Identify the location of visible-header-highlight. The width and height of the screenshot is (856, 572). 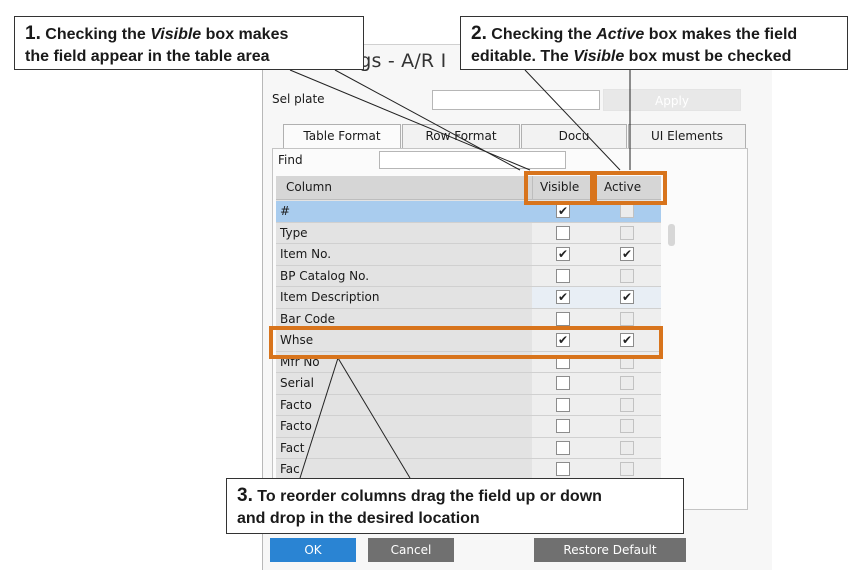
(559, 188).